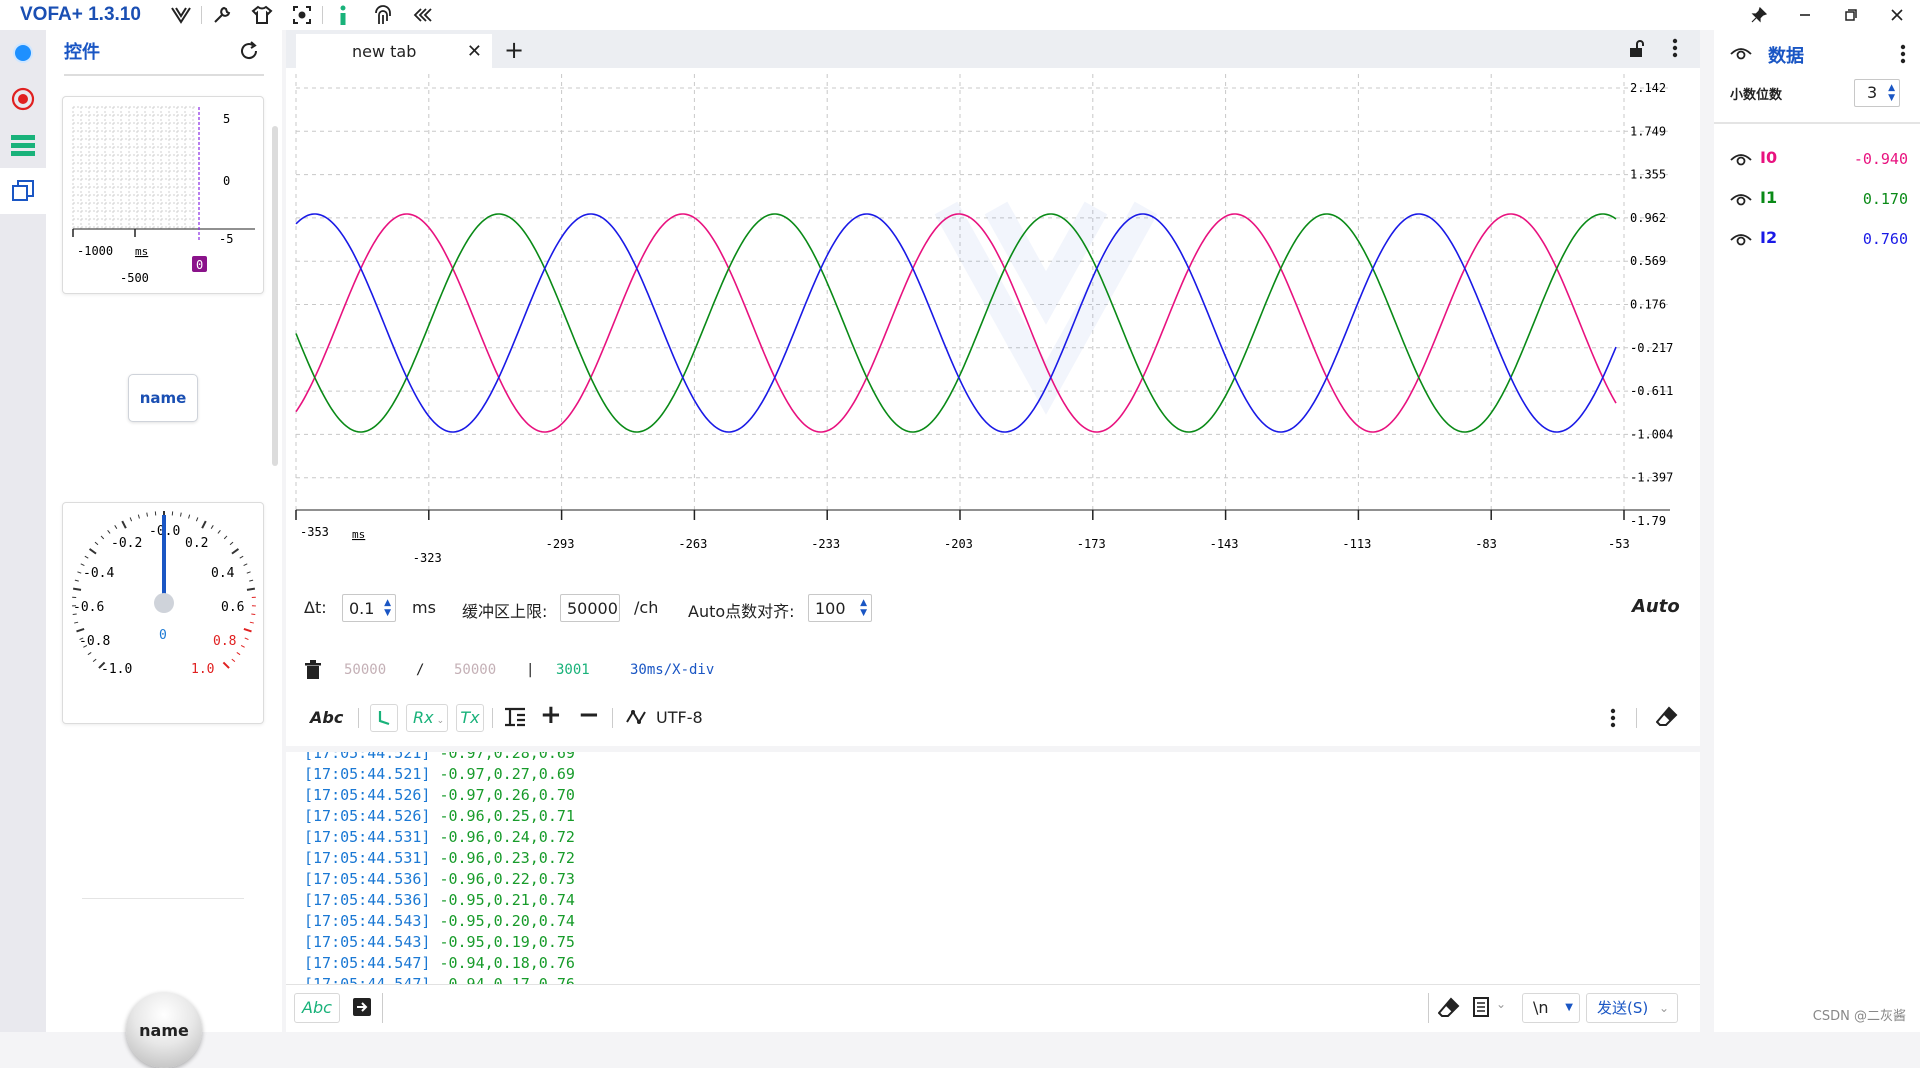 The height and width of the screenshot is (1068, 1920). Describe the element at coordinates (226, 239) in the screenshot. I see `mini-y-tick: -5` at that location.